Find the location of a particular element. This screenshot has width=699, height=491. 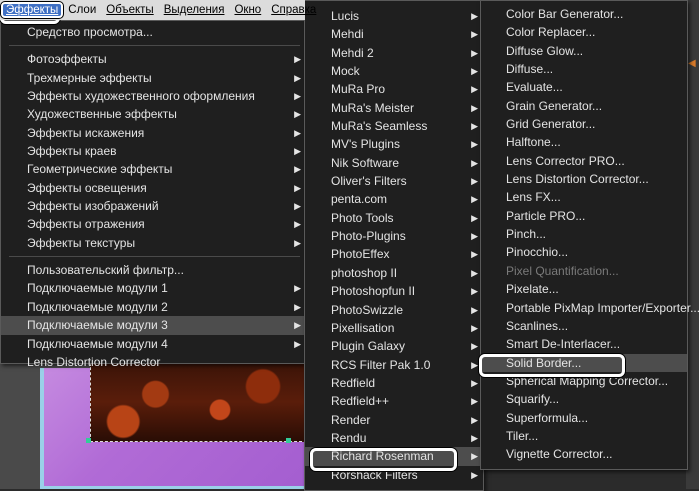

menu-item-rcs-filter-pak-1-0: RCS Filter Pak 1.0 ▶ is located at coordinates (394, 365).